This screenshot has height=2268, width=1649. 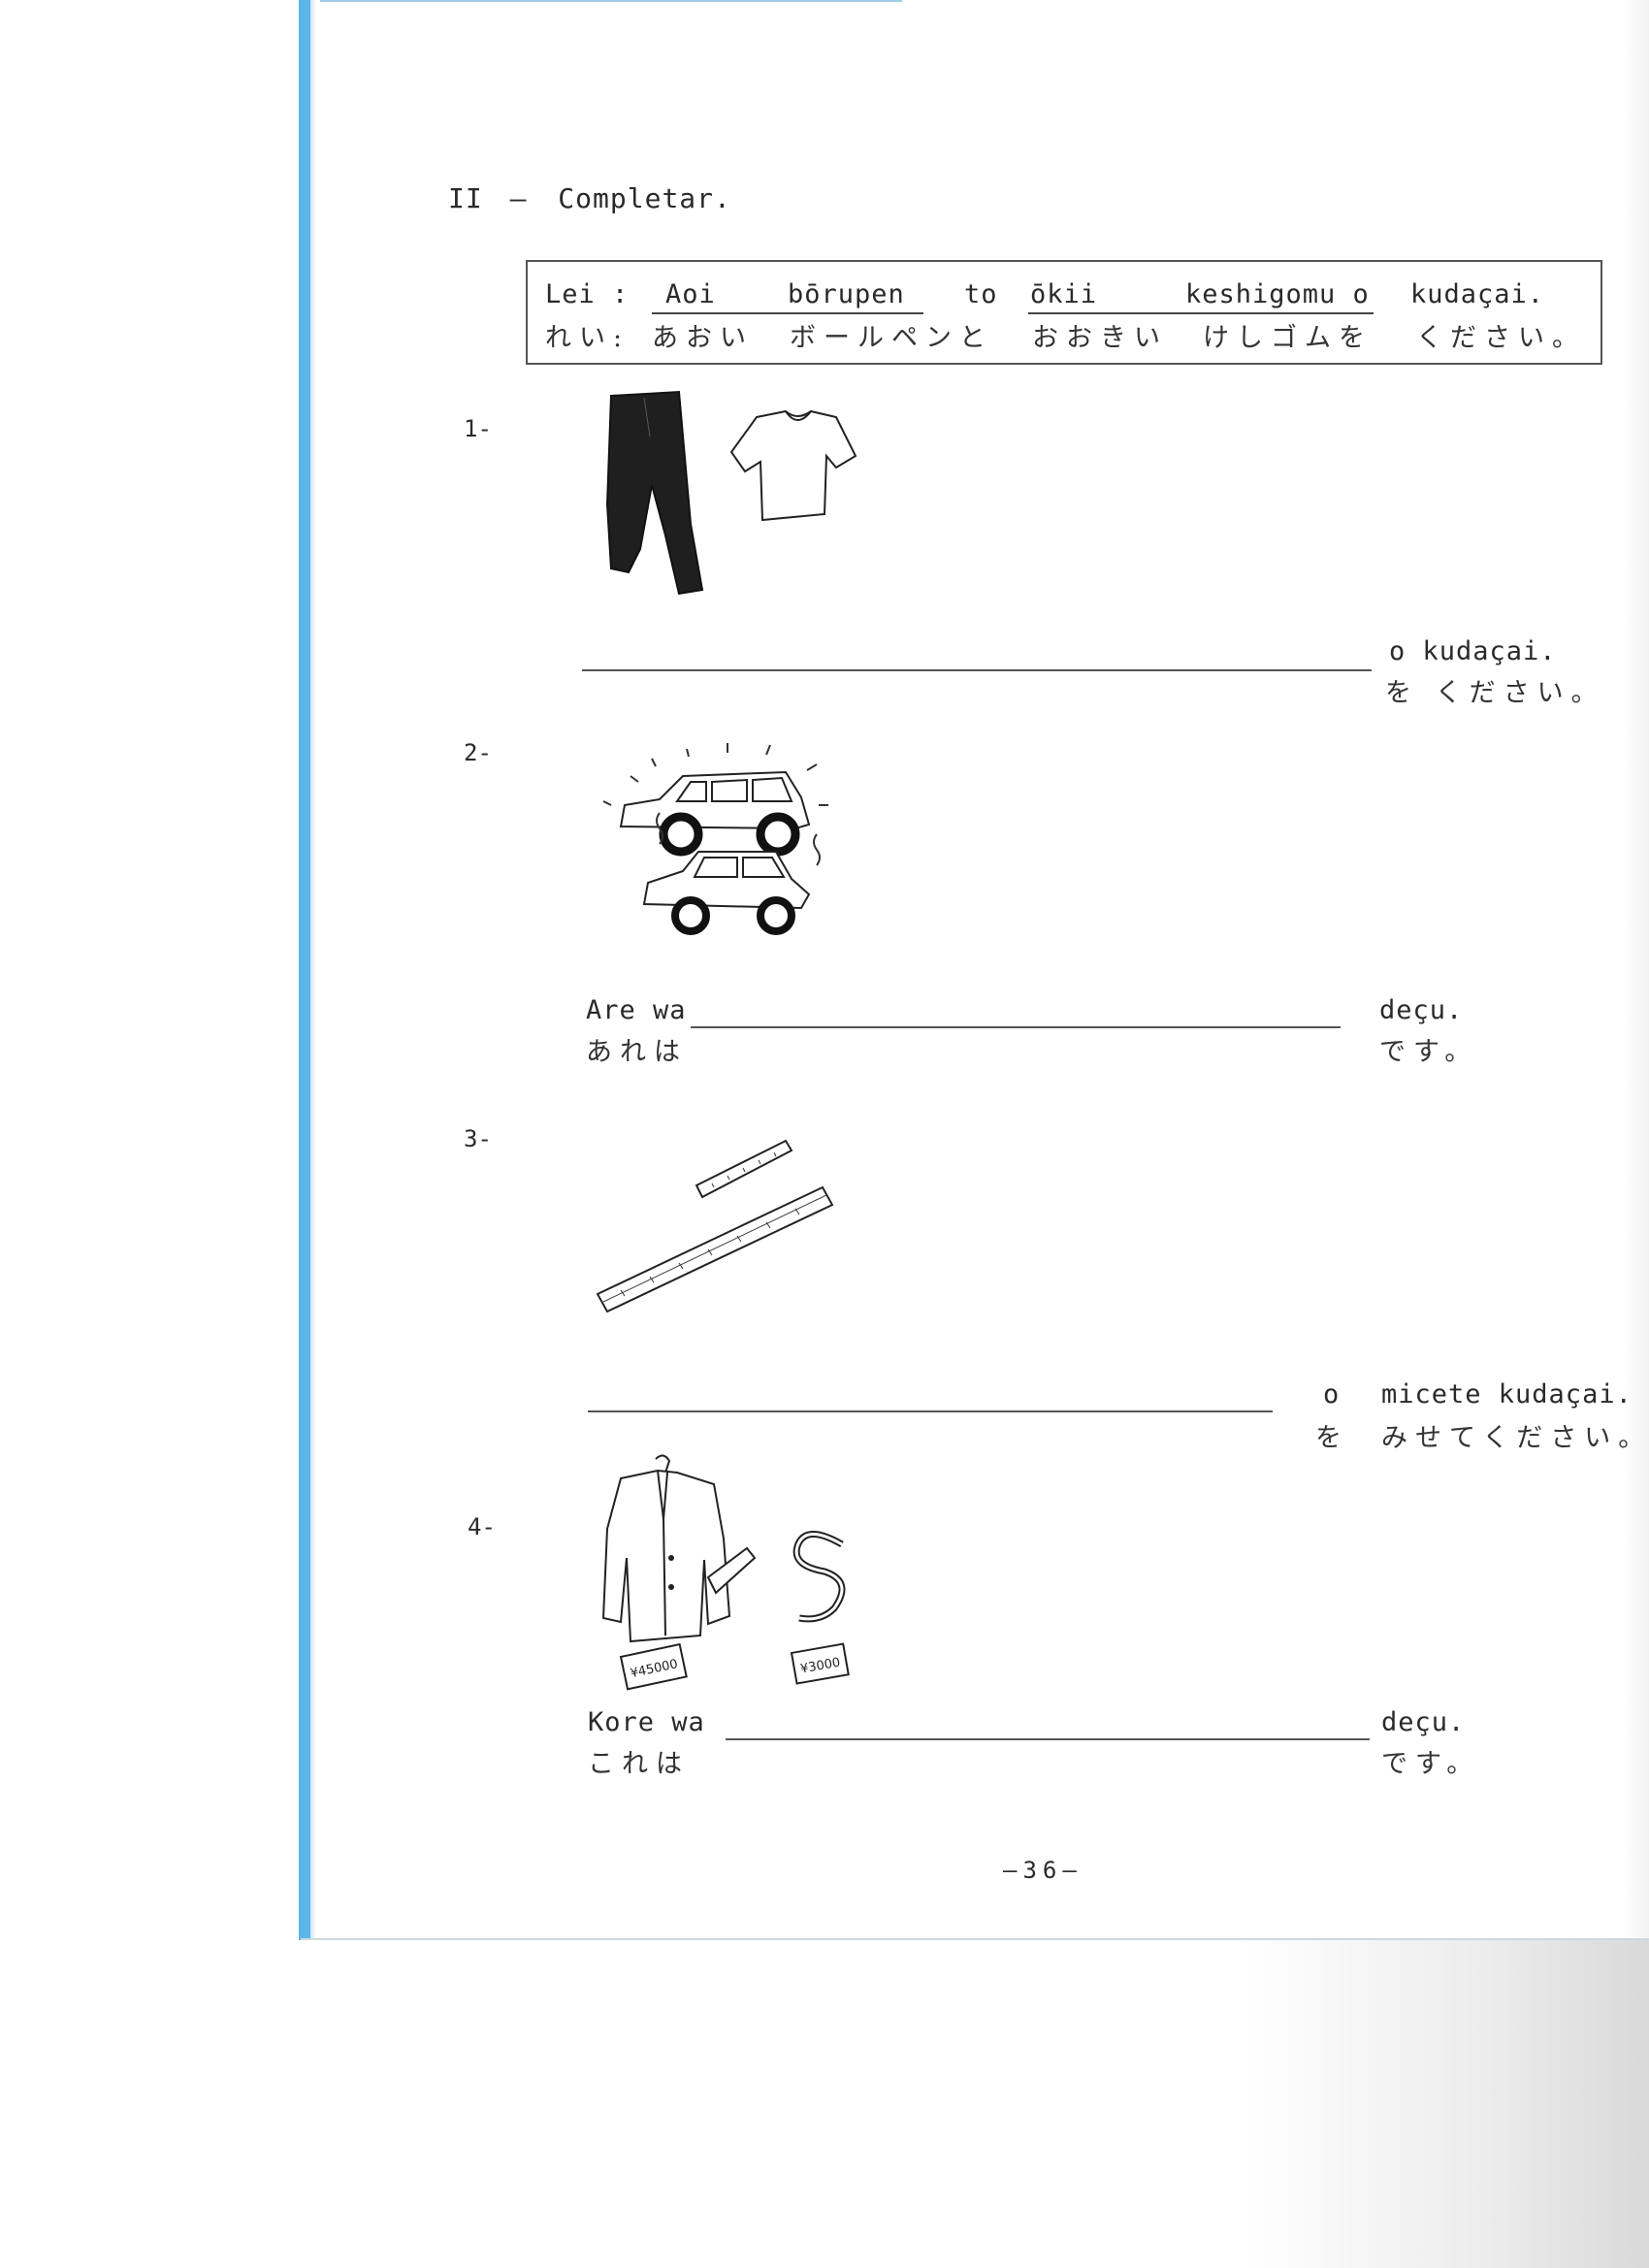 I want to click on example-label-romaji: Lei :, so click(x=587, y=294).